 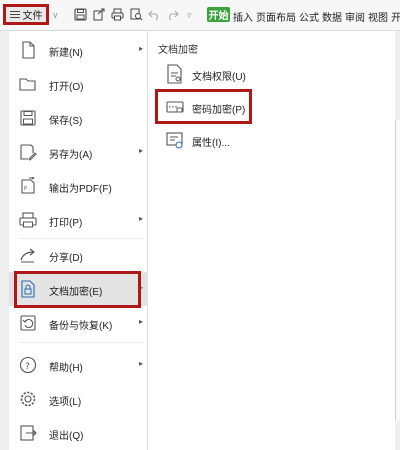 What do you see at coordinates (71, 155) in the screenshot?
I see `menu-item-label: 另存为(A)` at bounding box center [71, 155].